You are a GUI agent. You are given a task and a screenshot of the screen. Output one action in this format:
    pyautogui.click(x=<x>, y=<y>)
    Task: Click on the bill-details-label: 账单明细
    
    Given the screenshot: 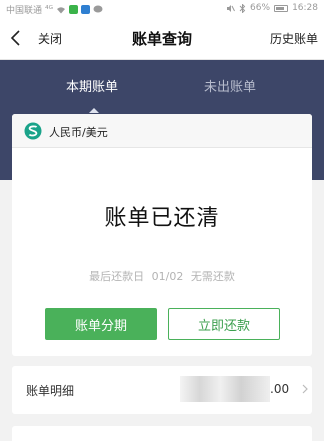 What is the action you would take?
    pyautogui.click(x=50, y=391)
    